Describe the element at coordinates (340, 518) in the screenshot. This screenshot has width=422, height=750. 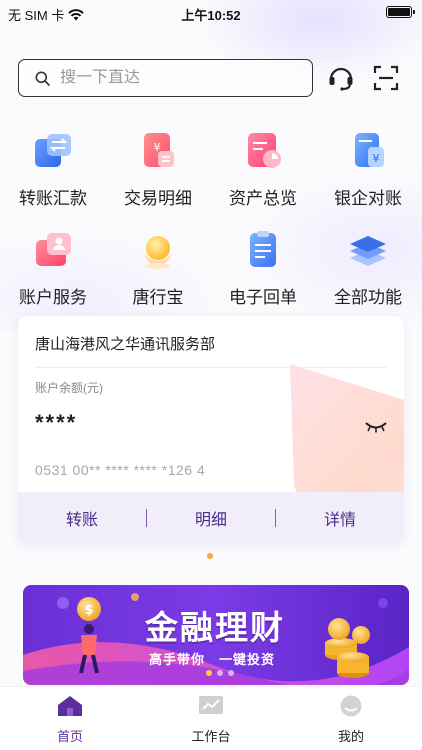
I see `info-action: 详情` at that location.